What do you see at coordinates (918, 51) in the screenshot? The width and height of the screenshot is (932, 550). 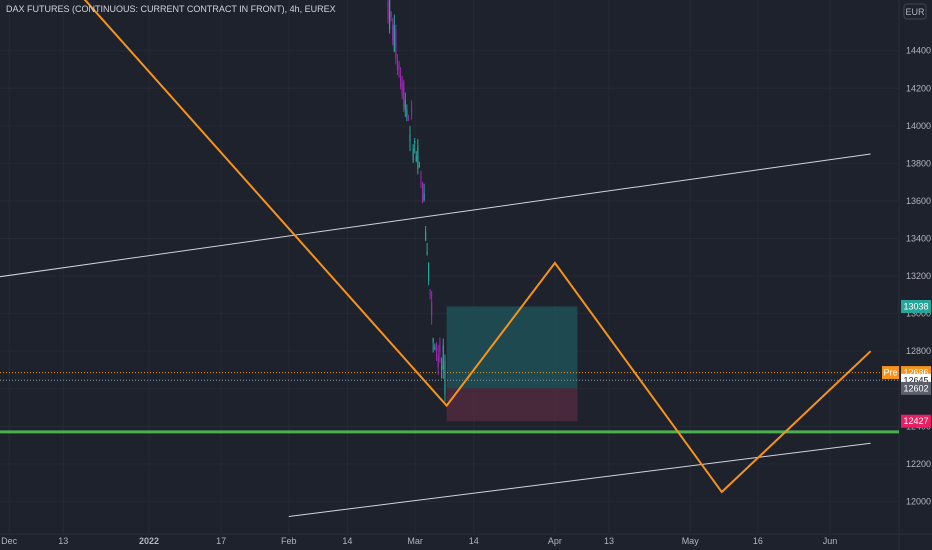 I see `price-tick-label: 14400` at bounding box center [918, 51].